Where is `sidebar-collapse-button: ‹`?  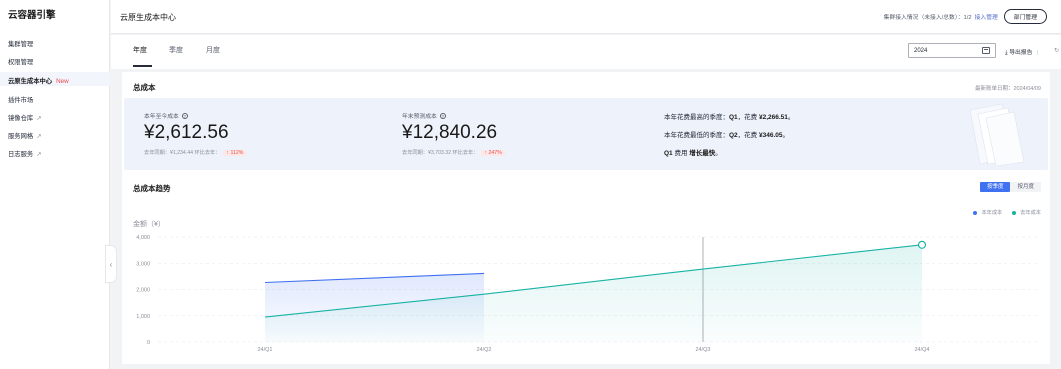
sidebar-collapse-button: ‹ is located at coordinates (111, 264).